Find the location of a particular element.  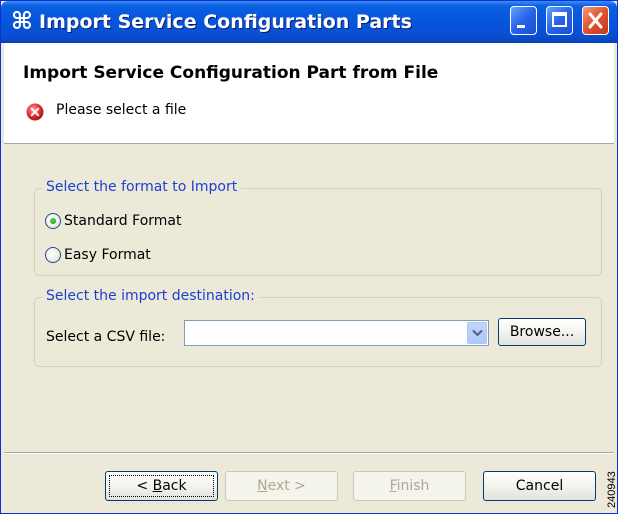

minimize-button is located at coordinates (523, 20).